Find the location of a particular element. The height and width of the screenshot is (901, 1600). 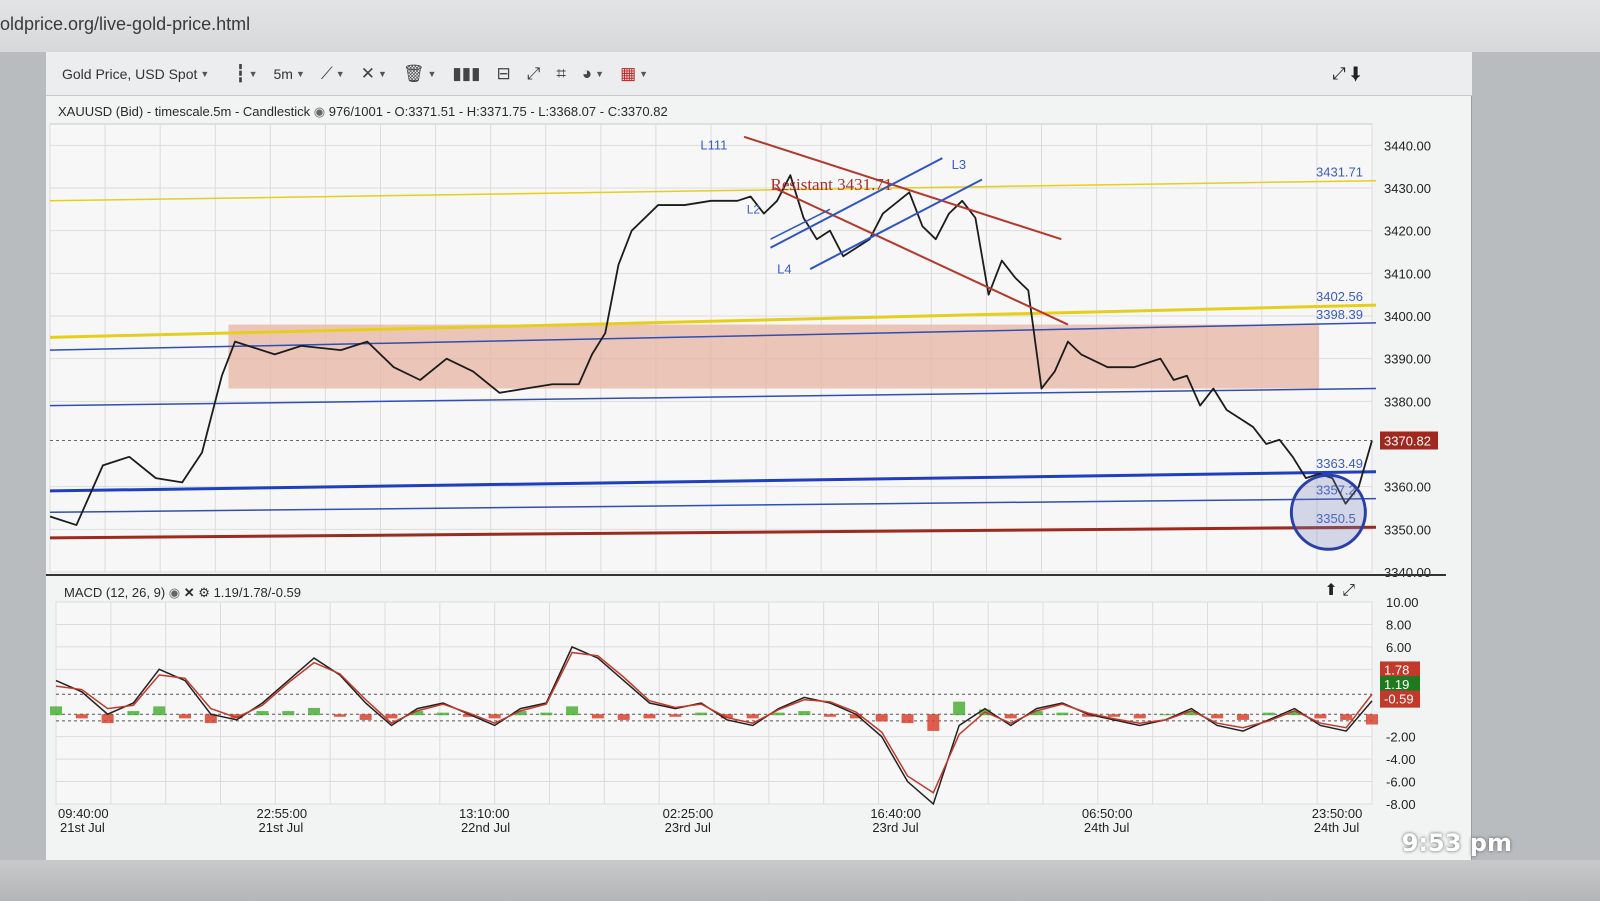

y-tick-label: 3390.00 is located at coordinates (1407, 359).